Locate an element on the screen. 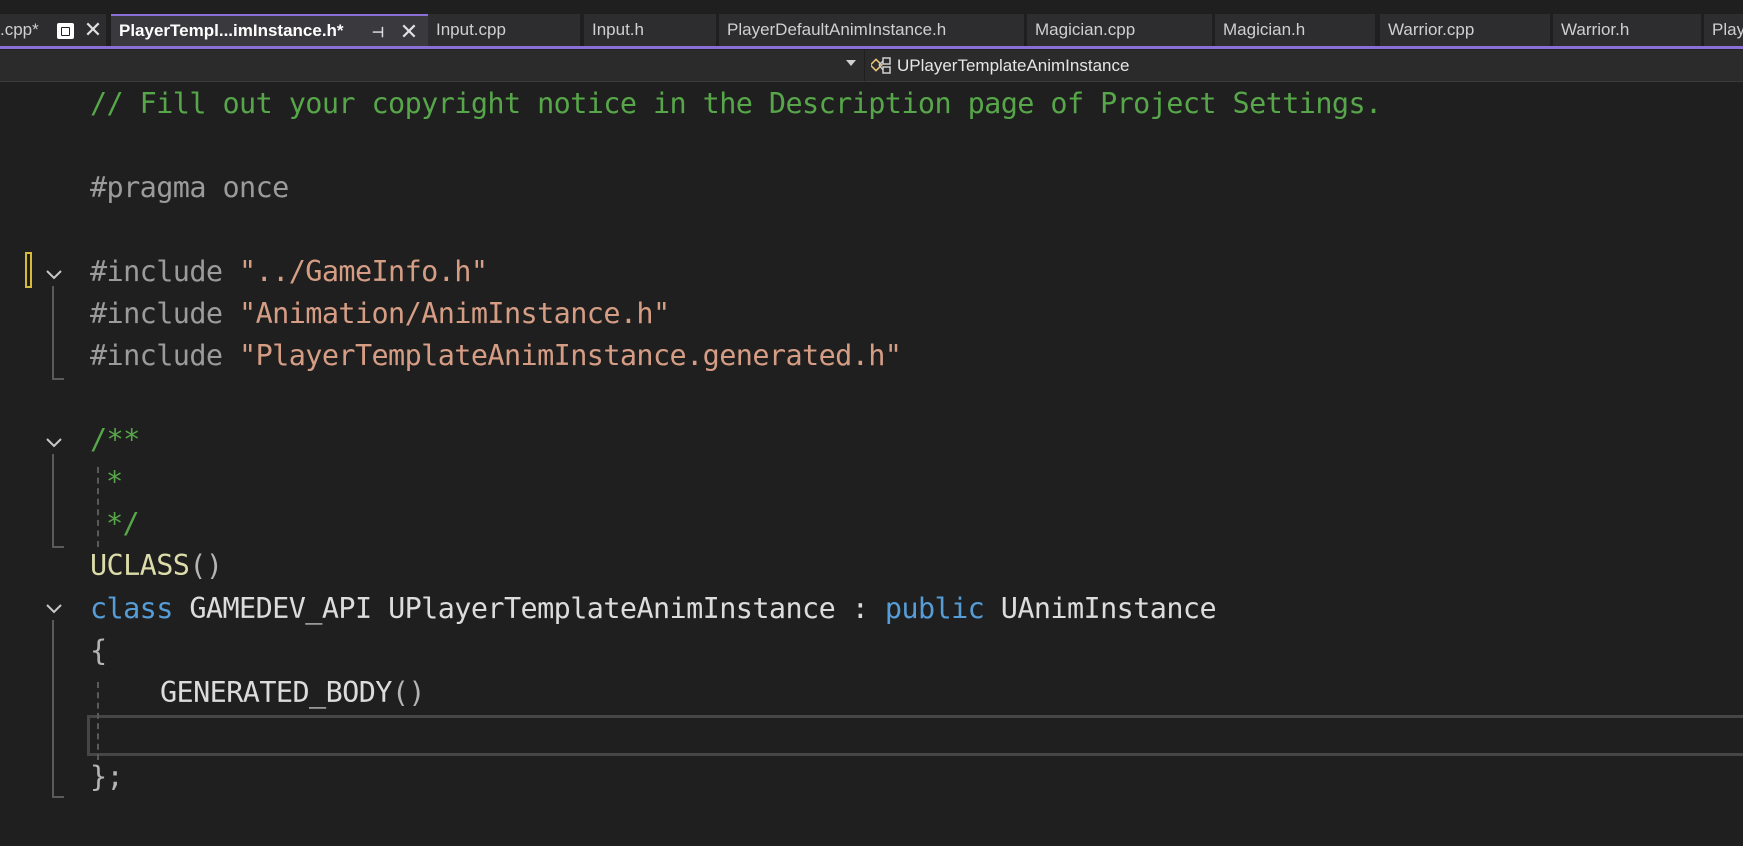 Image resolution: width=1743 pixels, height=846 pixels. base-class: UAnimInstance is located at coordinates (1100, 608).